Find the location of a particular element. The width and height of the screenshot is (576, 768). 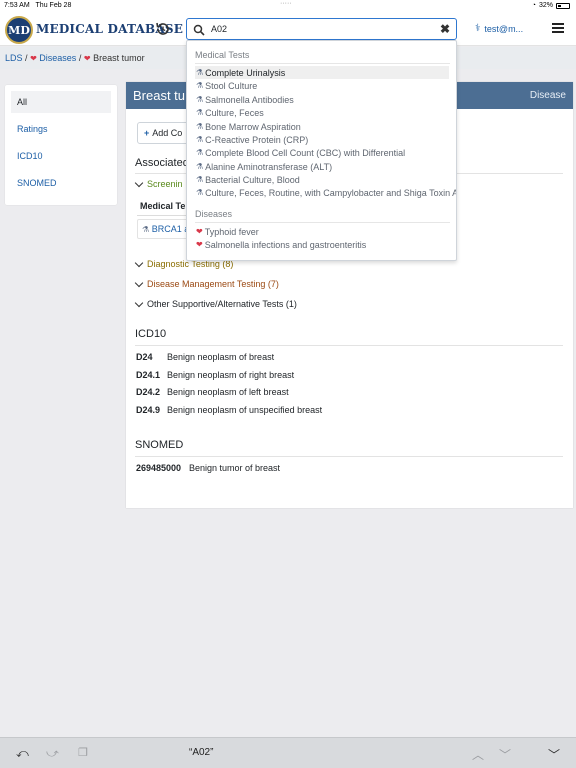

sidebar-item-snomed: SNOMED is located at coordinates (61, 183).